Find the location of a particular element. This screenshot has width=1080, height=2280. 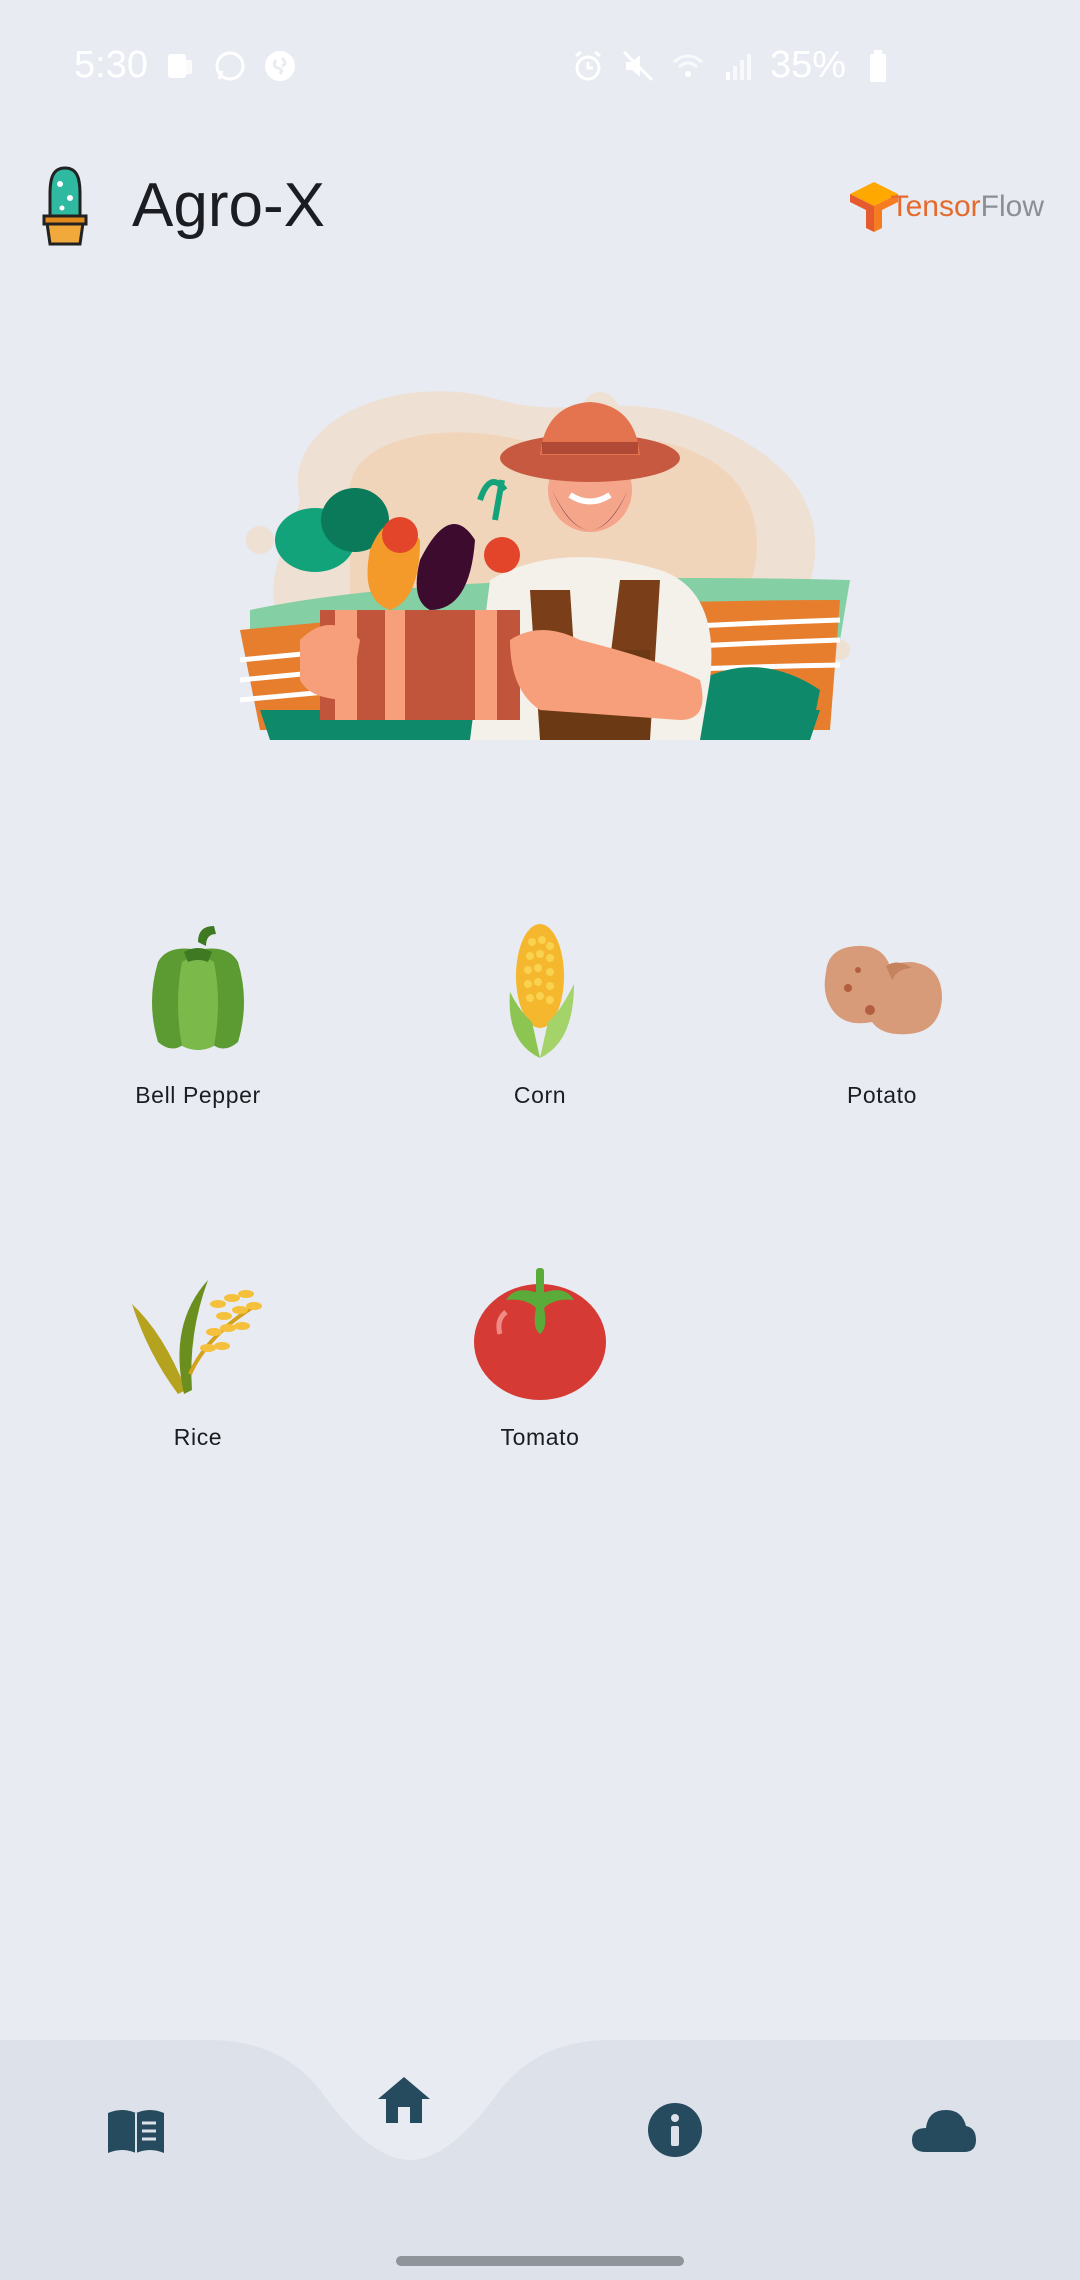

wifi-icon is located at coordinates (687, 65).